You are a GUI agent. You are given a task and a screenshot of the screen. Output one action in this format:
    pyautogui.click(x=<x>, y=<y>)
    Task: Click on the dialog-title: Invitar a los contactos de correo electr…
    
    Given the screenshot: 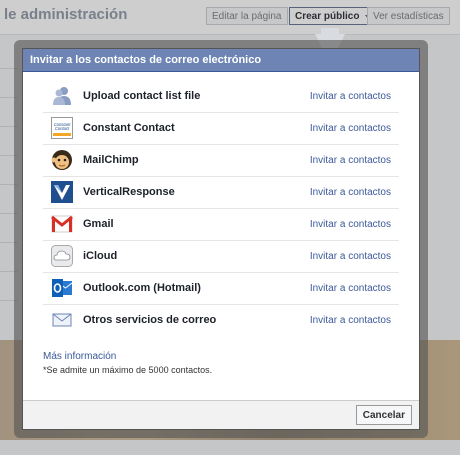 What is the action you would take?
    pyautogui.click(x=221, y=60)
    